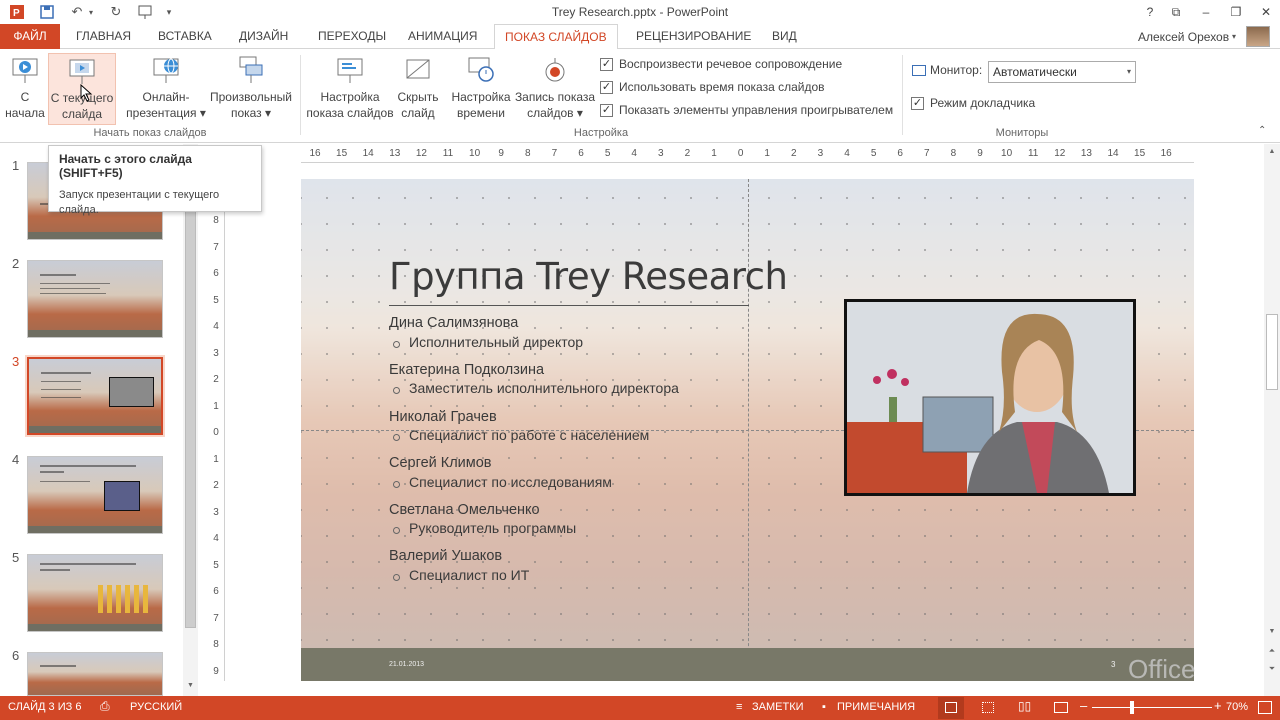 This screenshot has width=1280, height=720. What do you see at coordinates (442, 36) in the screenshot?
I see `tab-animation: АНИМАЦИЯ` at bounding box center [442, 36].